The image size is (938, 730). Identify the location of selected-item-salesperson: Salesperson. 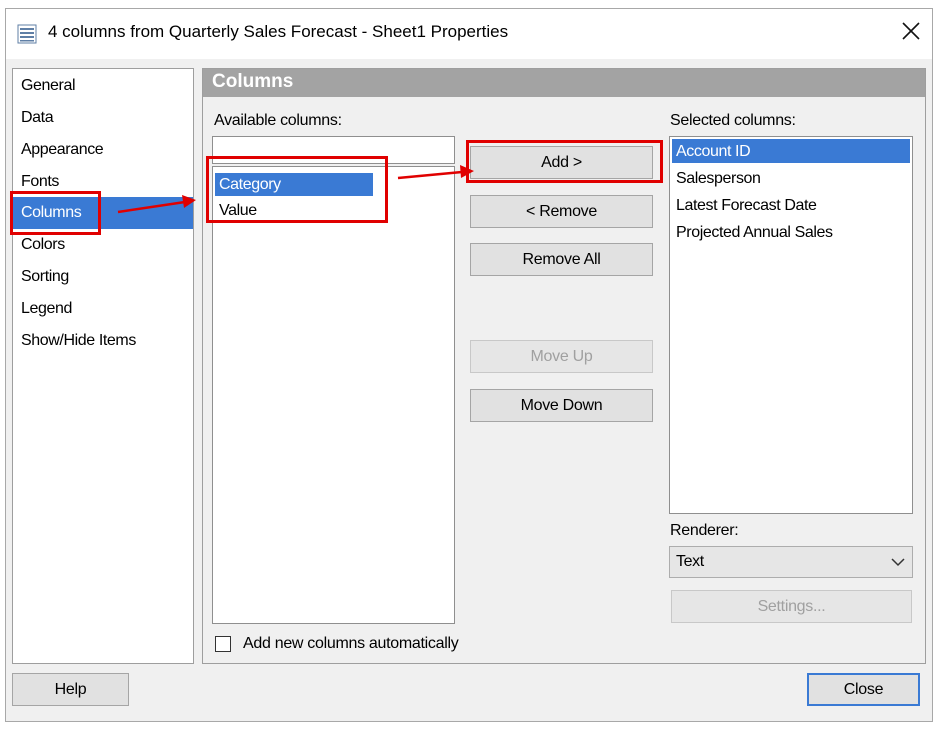
(718, 179).